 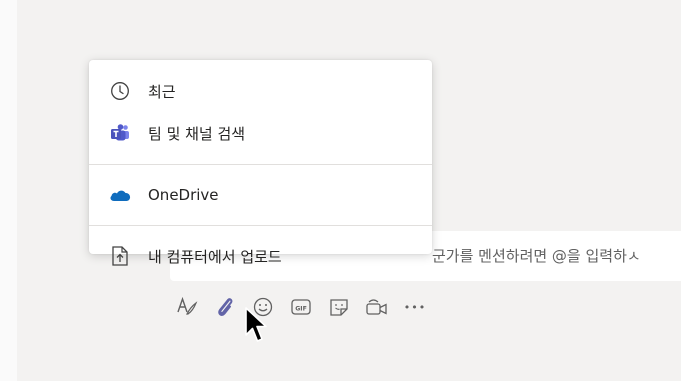 What do you see at coordinates (260, 91) in the screenshot?
I see `menu-item-recent: 최근` at bounding box center [260, 91].